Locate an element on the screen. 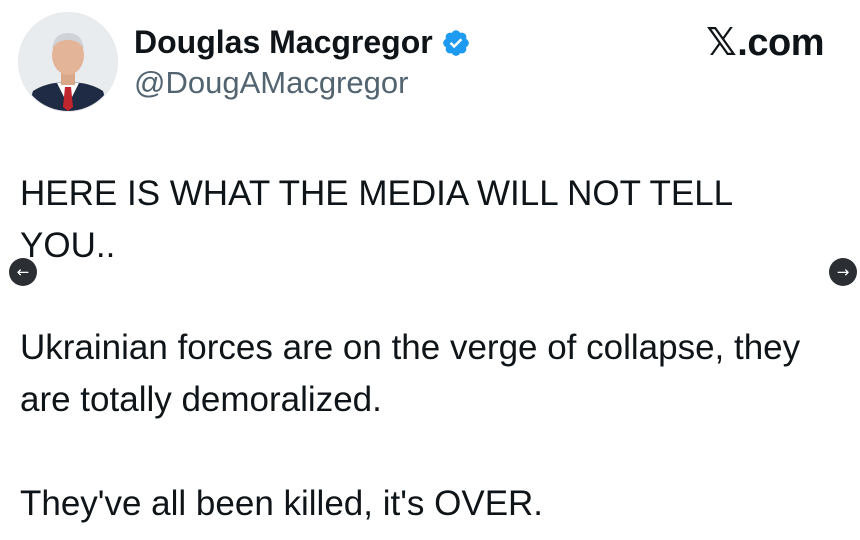 The width and height of the screenshot is (860, 540). profile-avatar is located at coordinates (68, 62).